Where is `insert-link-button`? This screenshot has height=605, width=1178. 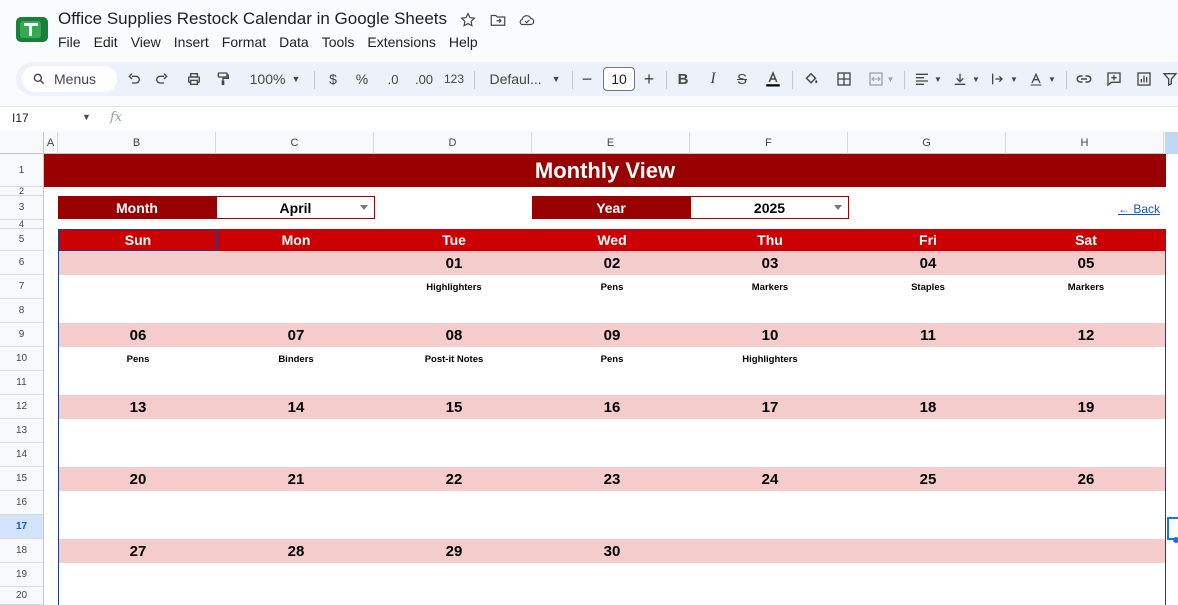 insert-link-button is located at coordinates (1084, 79).